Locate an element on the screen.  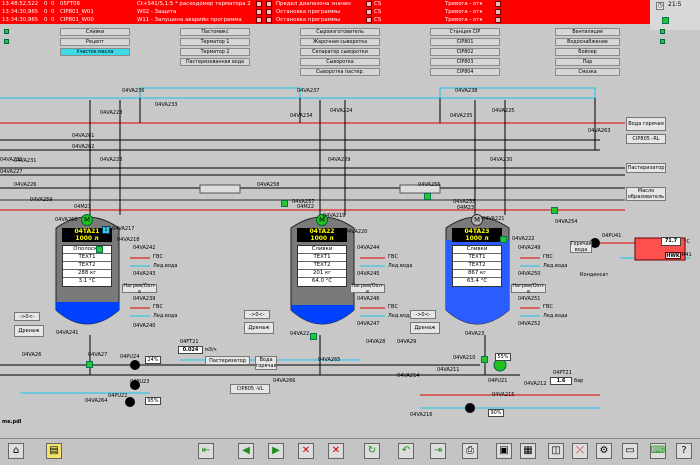
pump-04pu22: 04PU22 is located at coordinates (117, 396).